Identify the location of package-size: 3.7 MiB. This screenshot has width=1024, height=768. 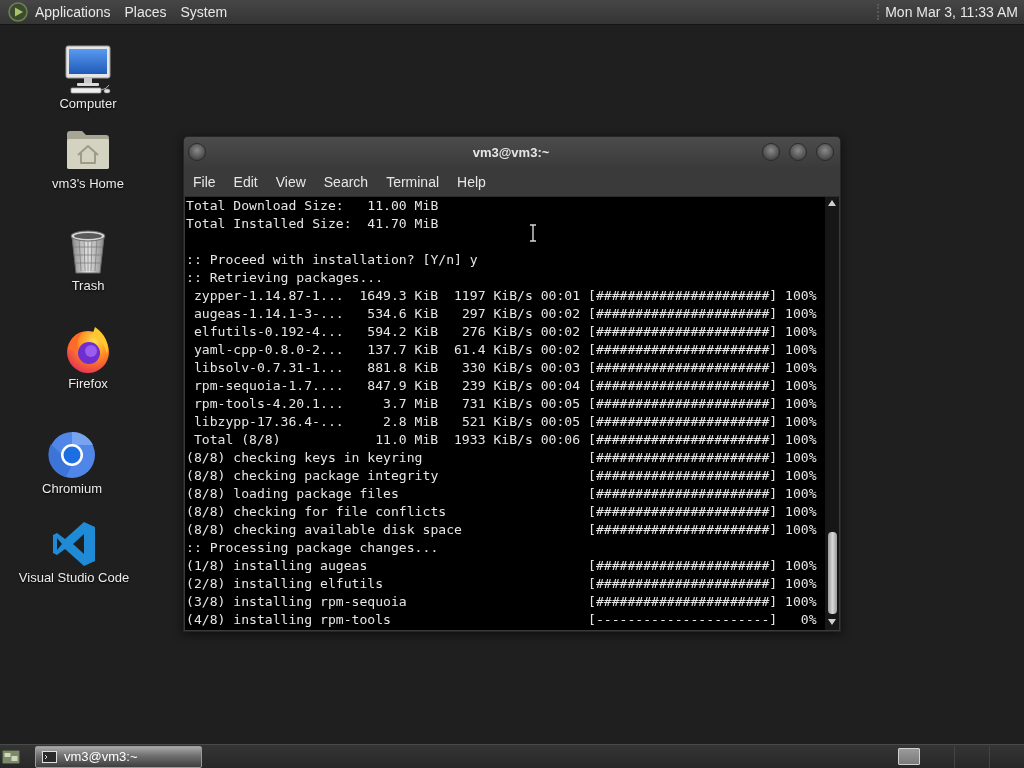
(411, 404).